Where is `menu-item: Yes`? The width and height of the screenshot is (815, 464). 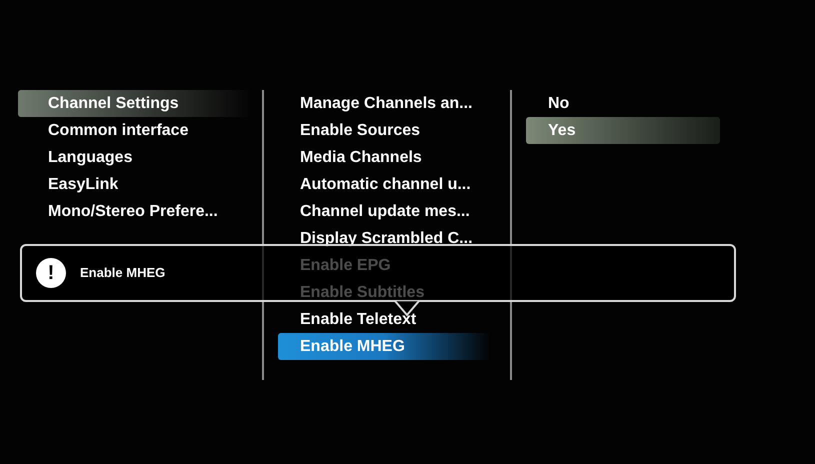 menu-item: Yes is located at coordinates (623, 130).